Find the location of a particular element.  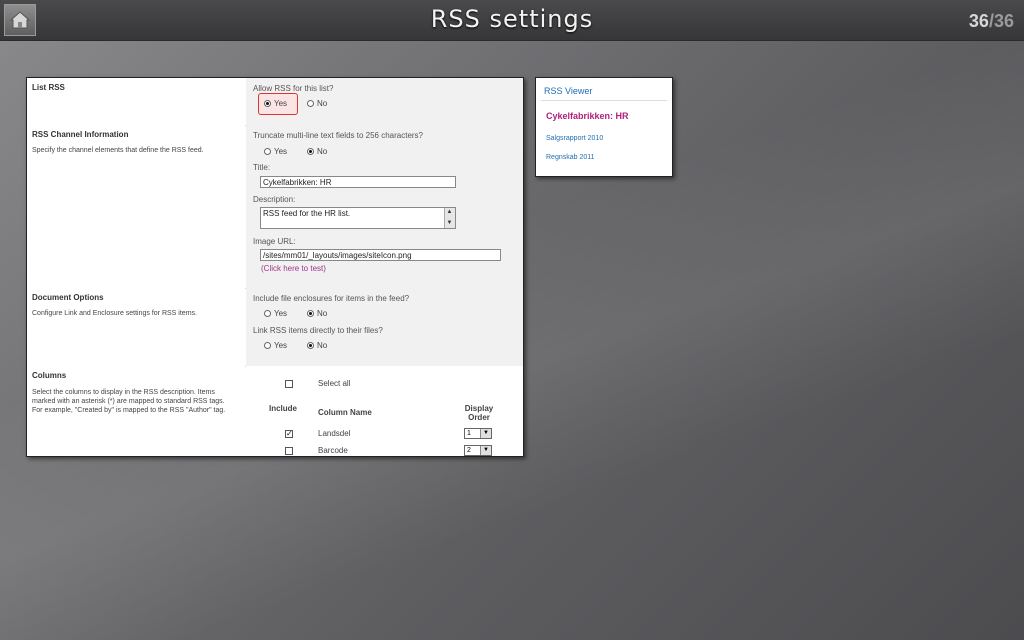

row-2-include-checkbox is located at coordinates (289, 451).